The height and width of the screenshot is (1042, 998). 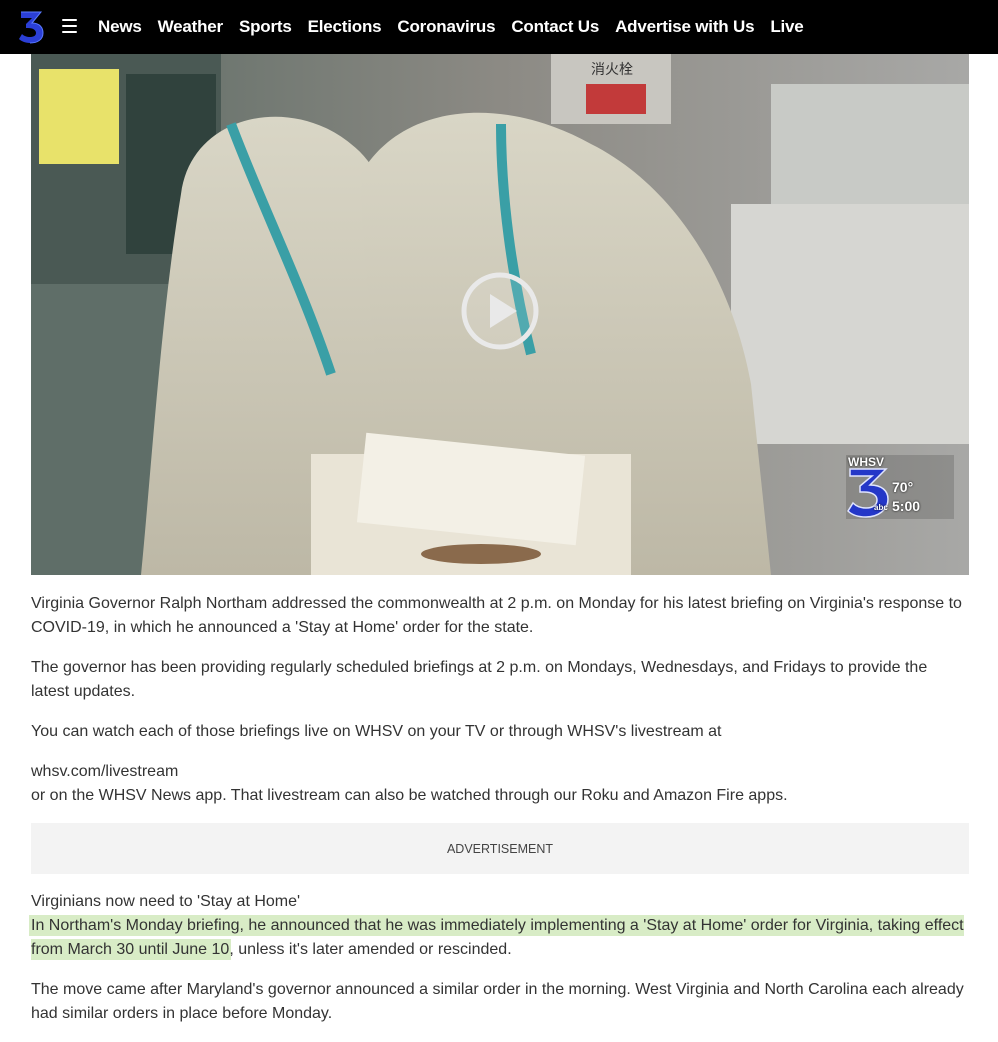 I want to click on advertisement-label: ADVERTISEMENT, so click(x=500, y=848).